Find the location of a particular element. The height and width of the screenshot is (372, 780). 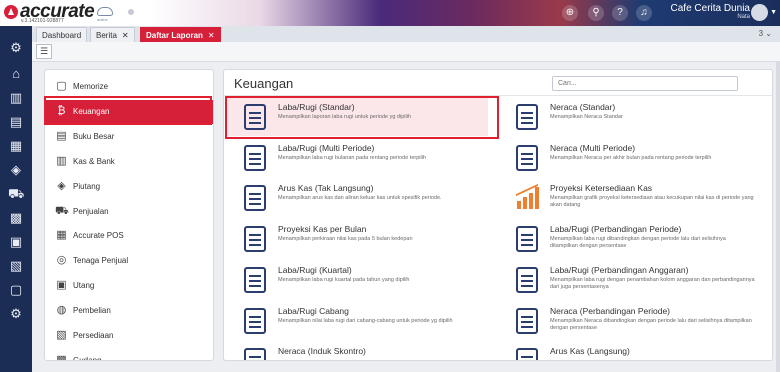

chevron-down-icon: ▼ is located at coordinates (773, 12).